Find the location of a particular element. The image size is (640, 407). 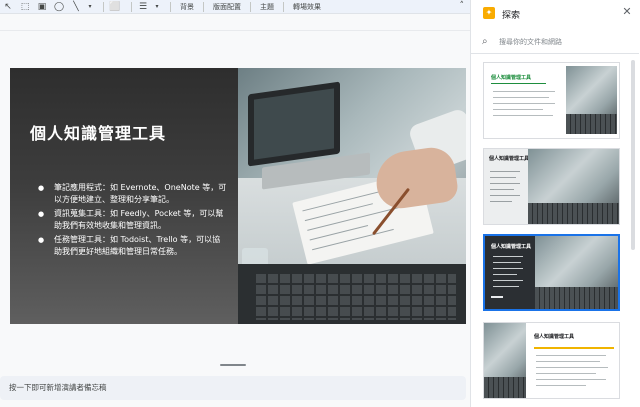

canvas-top-strip is located at coordinates (235, 23).